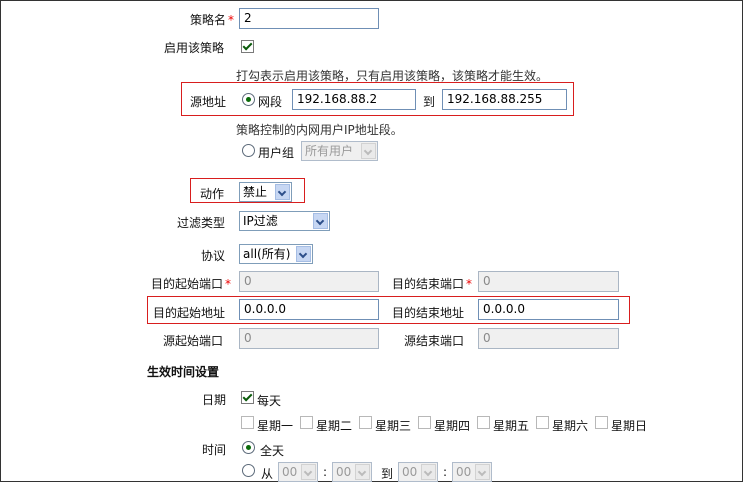 This screenshot has height=484, width=745. What do you see at coordinates (325, 472) in the screenshot?
I see `time-colon-1: :` at bounding box center [325, 472].